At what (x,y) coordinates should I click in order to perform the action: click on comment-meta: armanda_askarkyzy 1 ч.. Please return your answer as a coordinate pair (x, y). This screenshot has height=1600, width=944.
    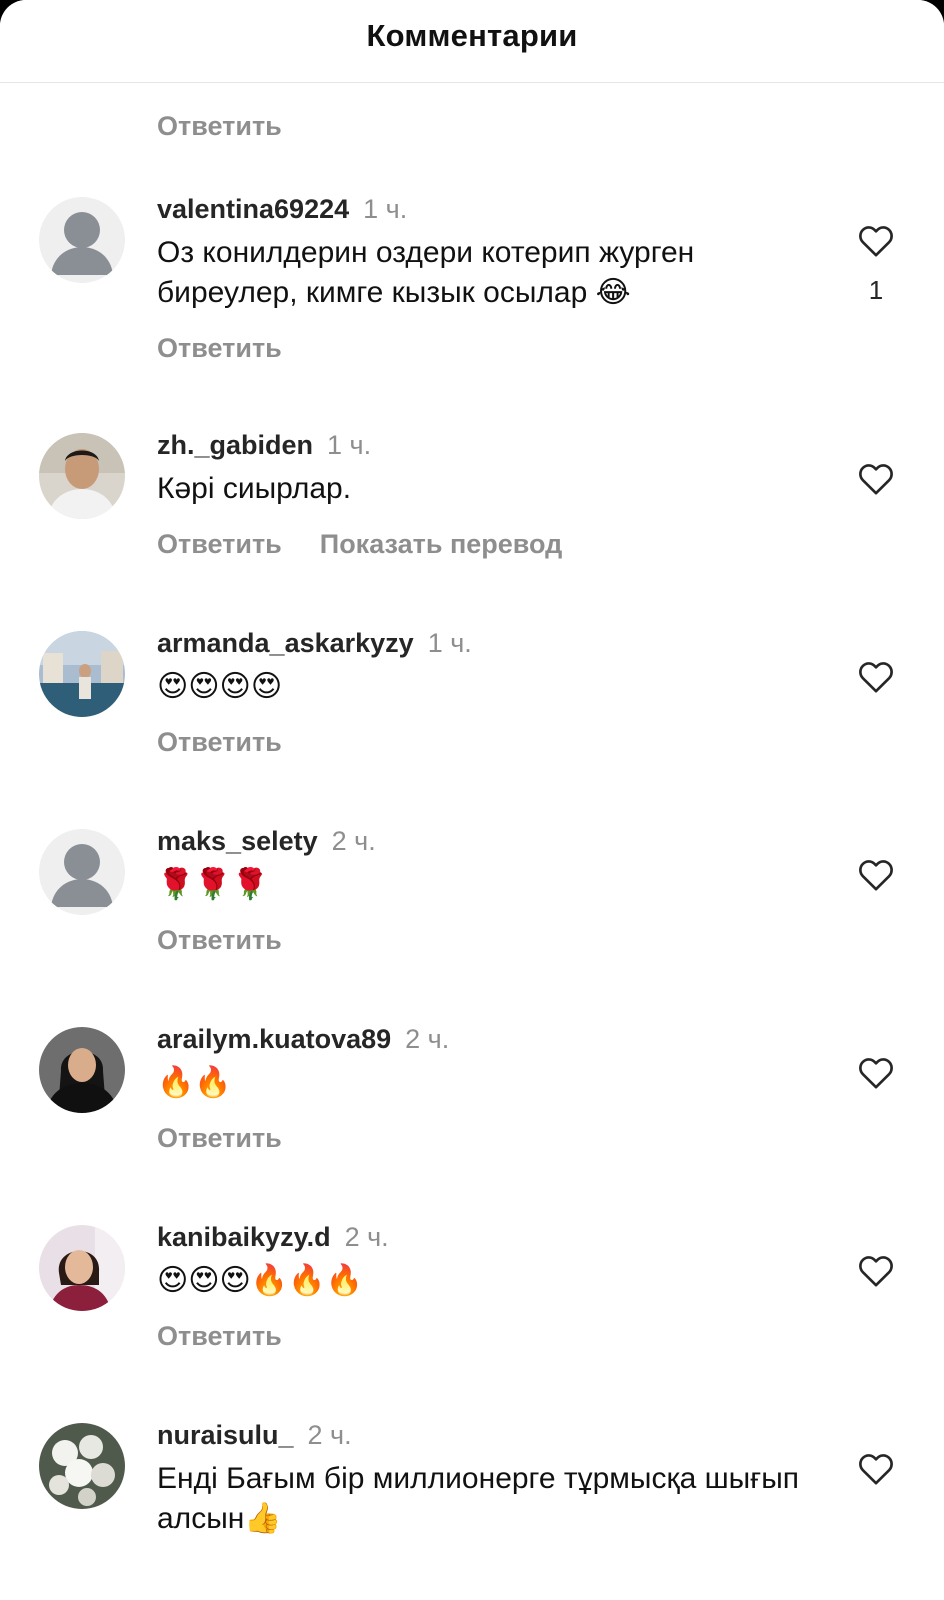
    Looking at the image, I should click on (314, 643).